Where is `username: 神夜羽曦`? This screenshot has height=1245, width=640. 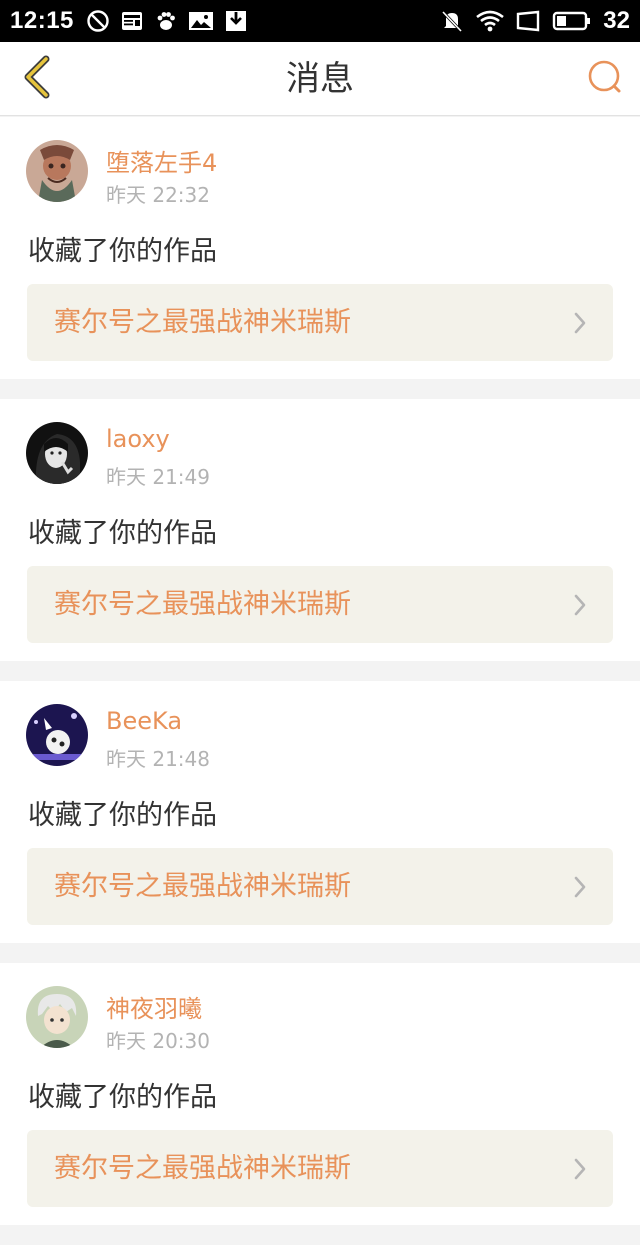 username: 神夜羽曦 is located at coordinates (154, 1006).